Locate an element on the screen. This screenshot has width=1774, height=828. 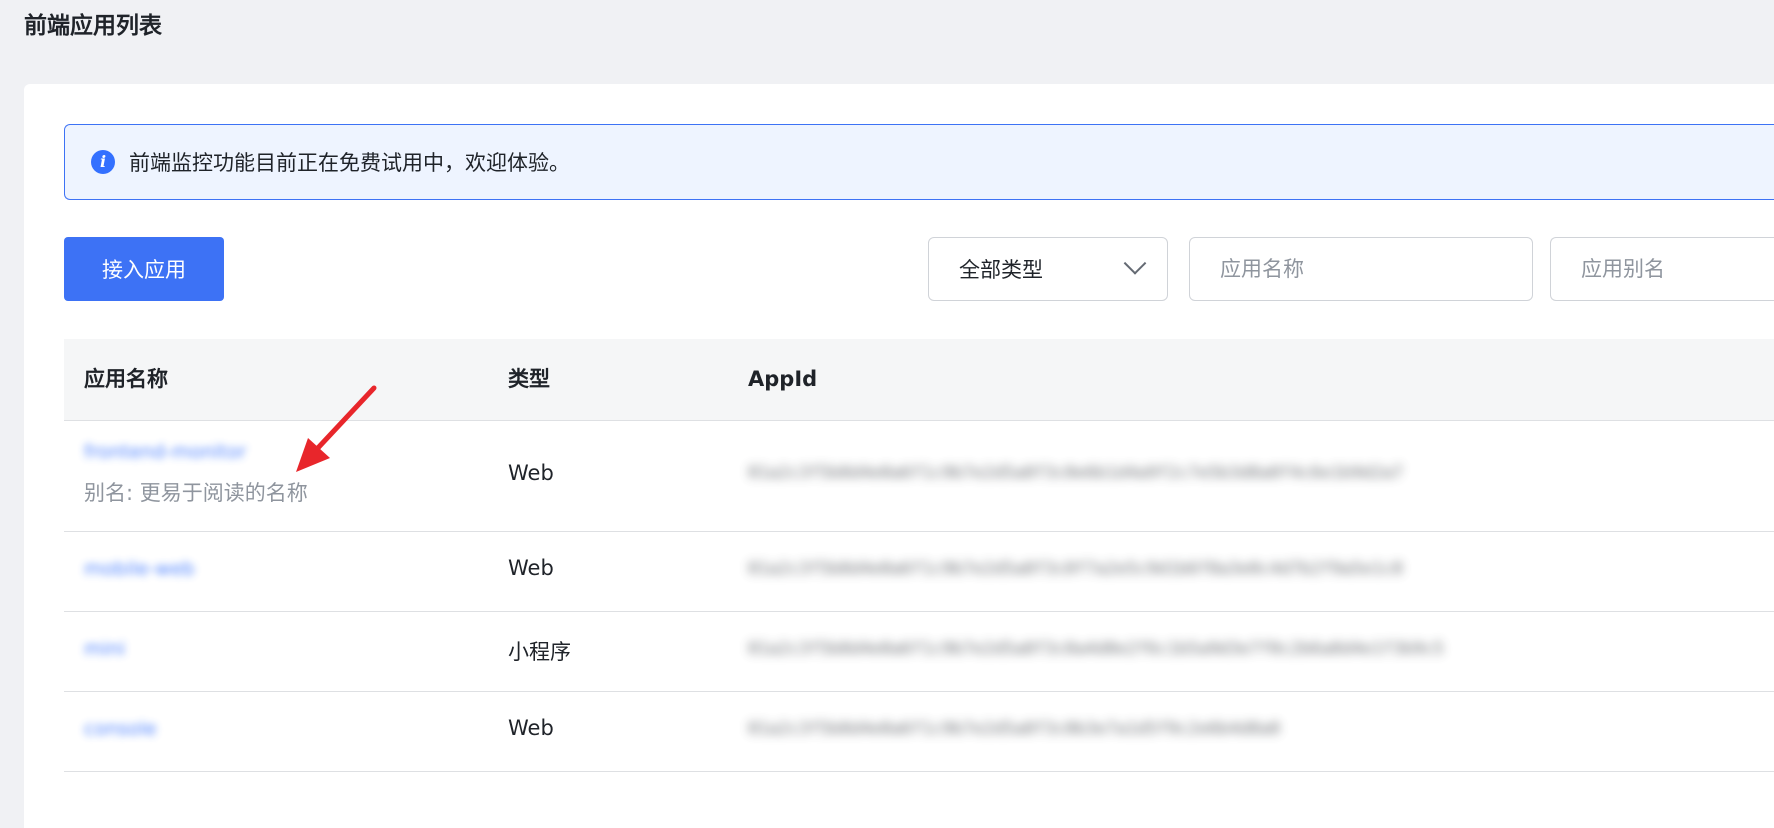
app-name-input is located at coordinates (1361, 269).